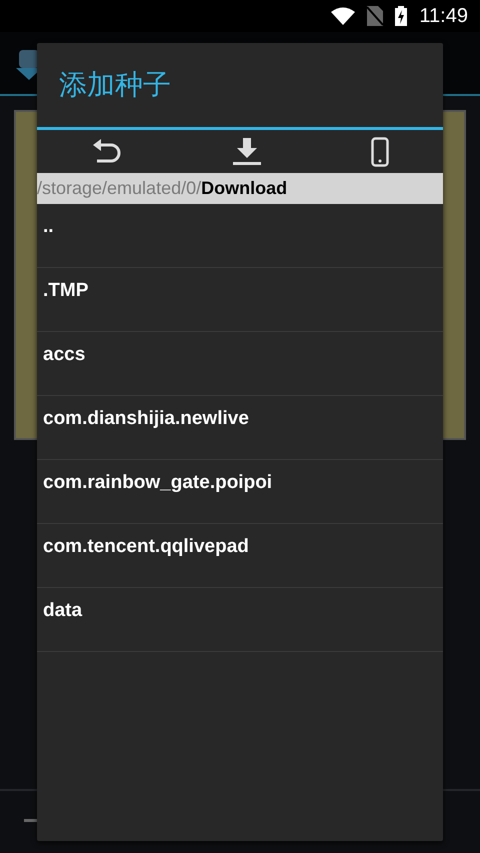  I want to click on current-folder: Download, so click(244, 188).